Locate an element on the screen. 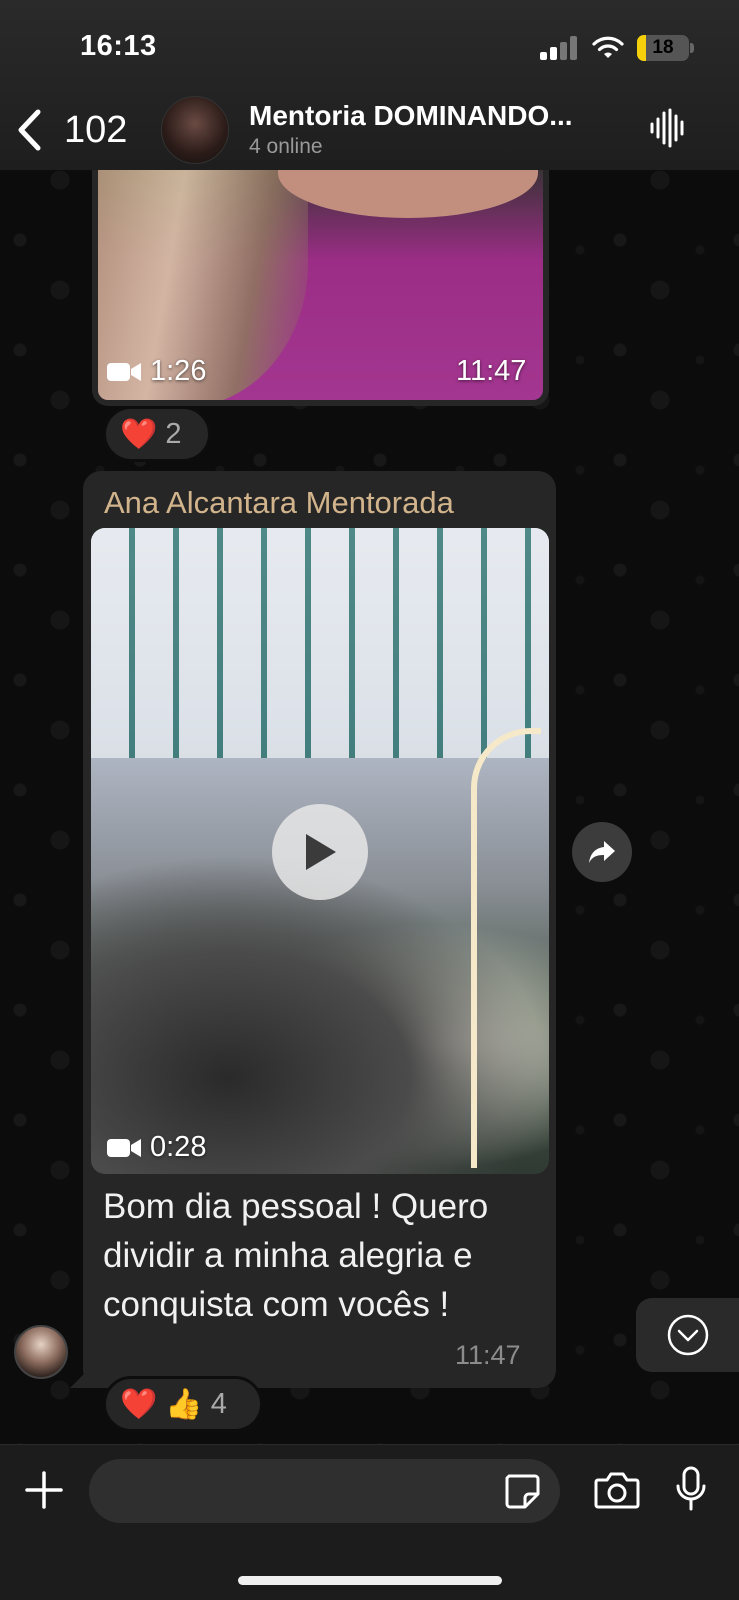 The image size is (739, 1600). battery-icon: 18 is located at coordinates (663, 48).